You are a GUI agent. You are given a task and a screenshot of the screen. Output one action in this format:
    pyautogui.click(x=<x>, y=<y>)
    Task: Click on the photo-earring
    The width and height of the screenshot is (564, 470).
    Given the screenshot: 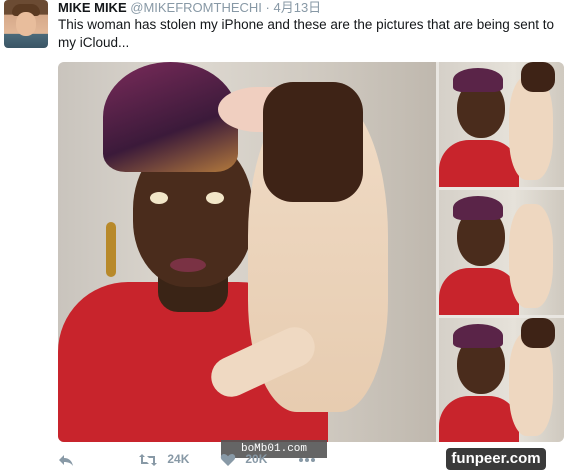 What is the action you would take?
    pyautogui.click(x=111, y=249)
    